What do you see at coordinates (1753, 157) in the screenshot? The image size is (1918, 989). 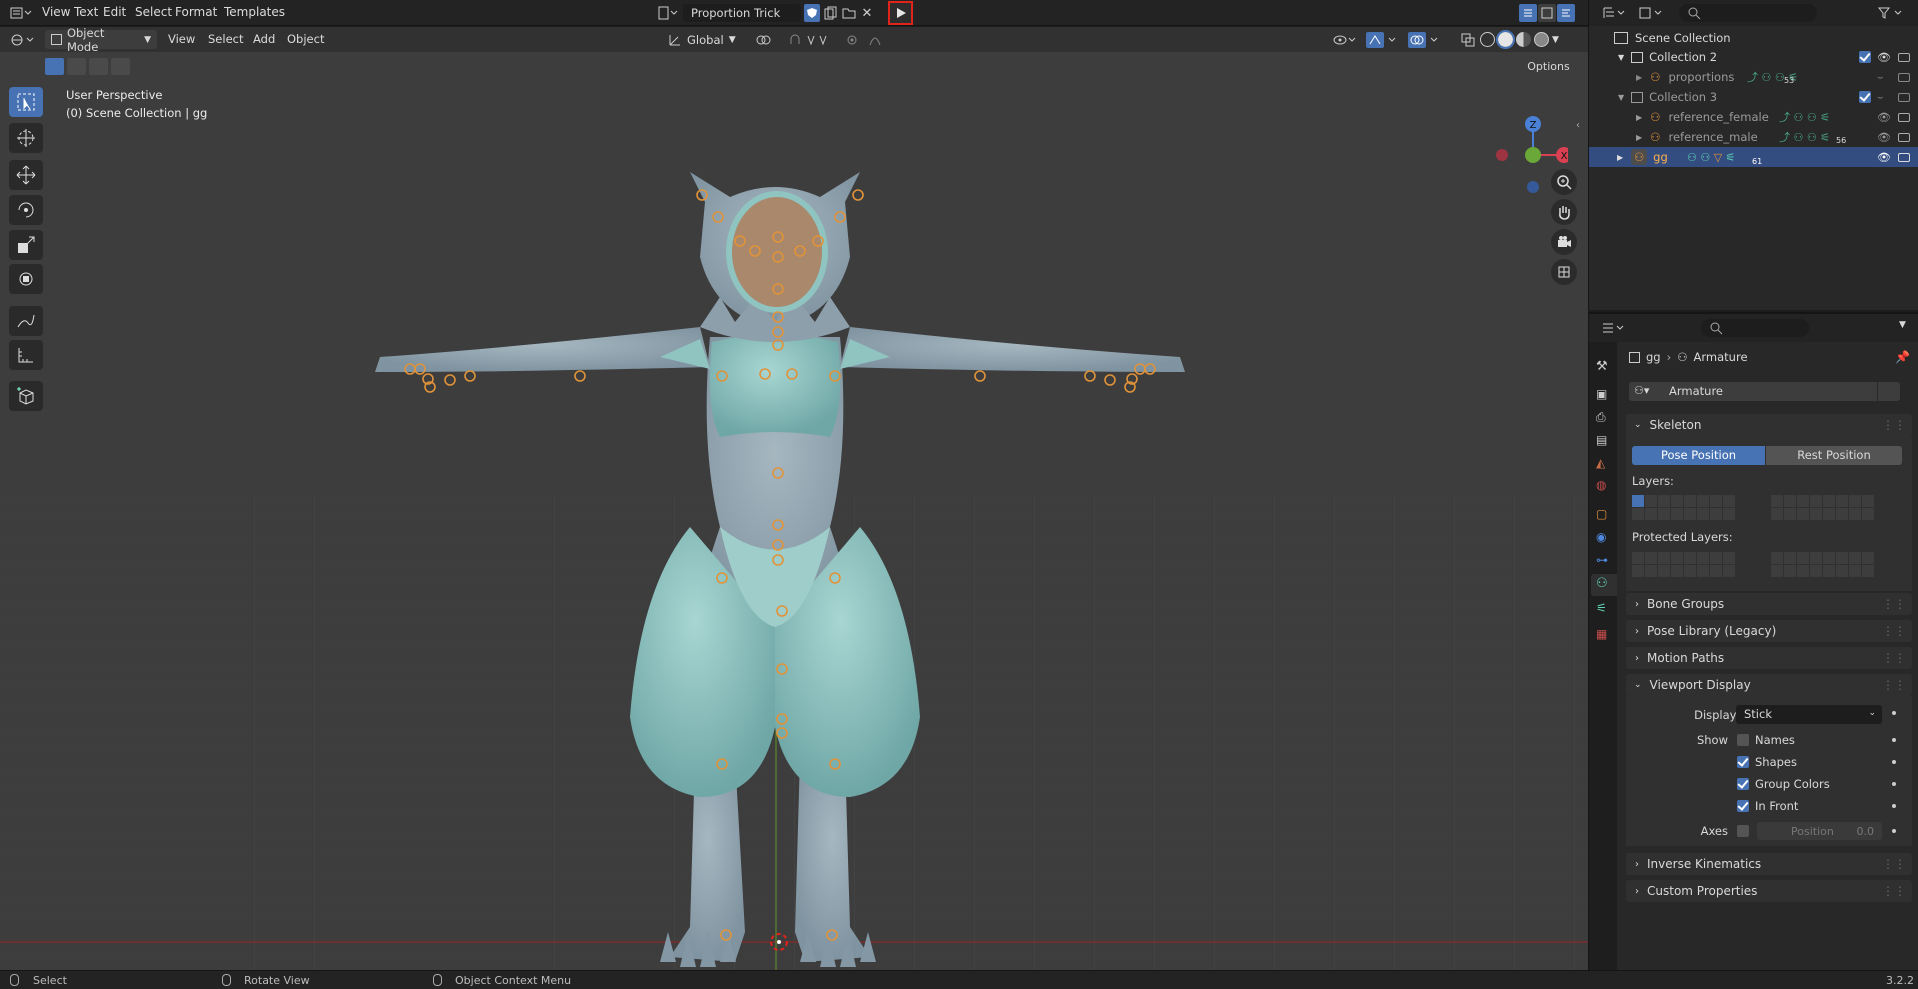 I see `outliner-row-gg: ▶ ⚇ gg ⚇ ⚇ ▽ ⚟ 61 👁` at bounding box center [1753, 157].